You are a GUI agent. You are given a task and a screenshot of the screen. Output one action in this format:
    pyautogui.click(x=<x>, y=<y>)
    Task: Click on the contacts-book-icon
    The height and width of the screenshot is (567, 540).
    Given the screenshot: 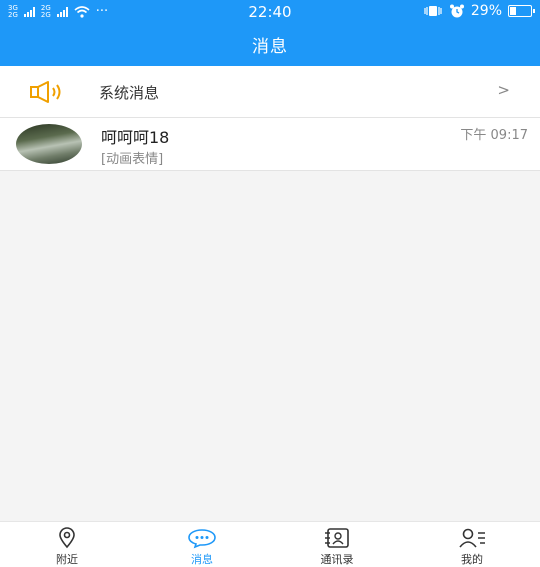 What is the action you would take?
    pyautogui.click(x=337, y=538)
    